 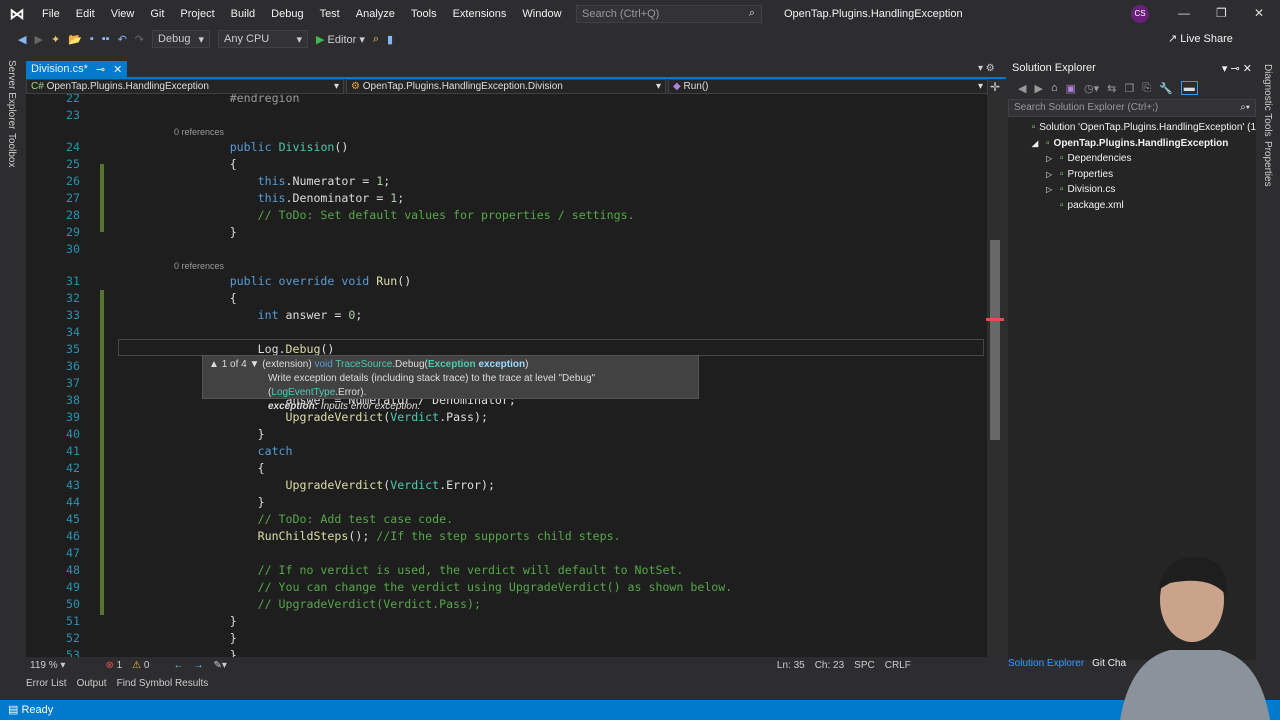 I want to click on menu-extensions: Extensions, so click(x=480, y=14).